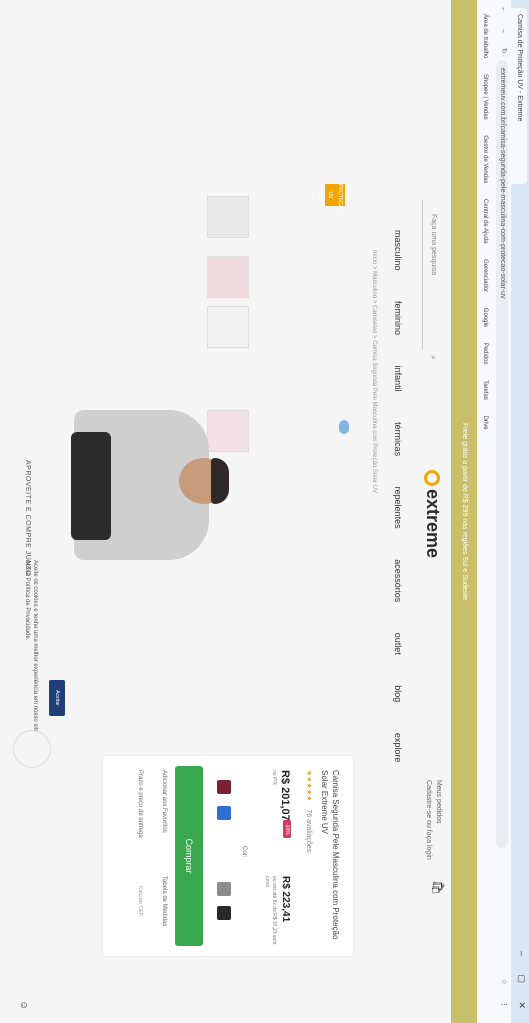 The image size is (529, 1023). Describe the element at coordinates (485, 36) in the screenshot. I see `bookmark-item: Área de trabalho` at that location.